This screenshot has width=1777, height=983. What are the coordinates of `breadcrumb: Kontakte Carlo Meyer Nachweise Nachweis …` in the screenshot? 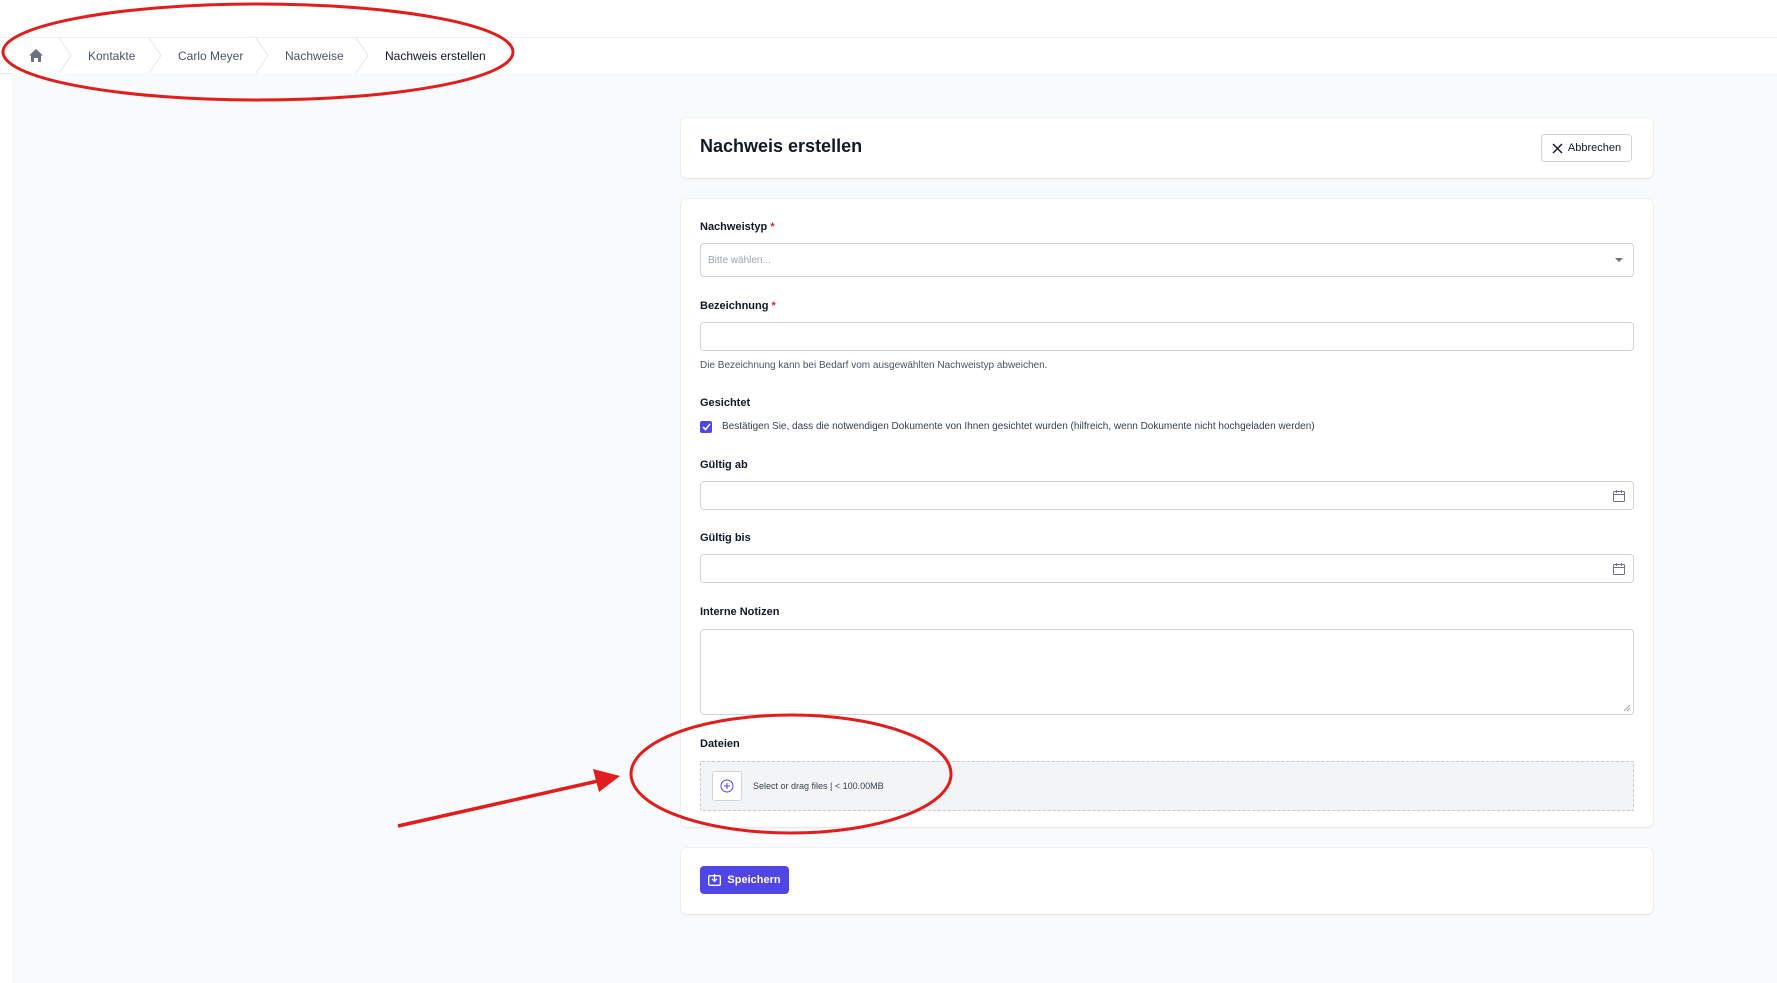 It's located at (888, 55).